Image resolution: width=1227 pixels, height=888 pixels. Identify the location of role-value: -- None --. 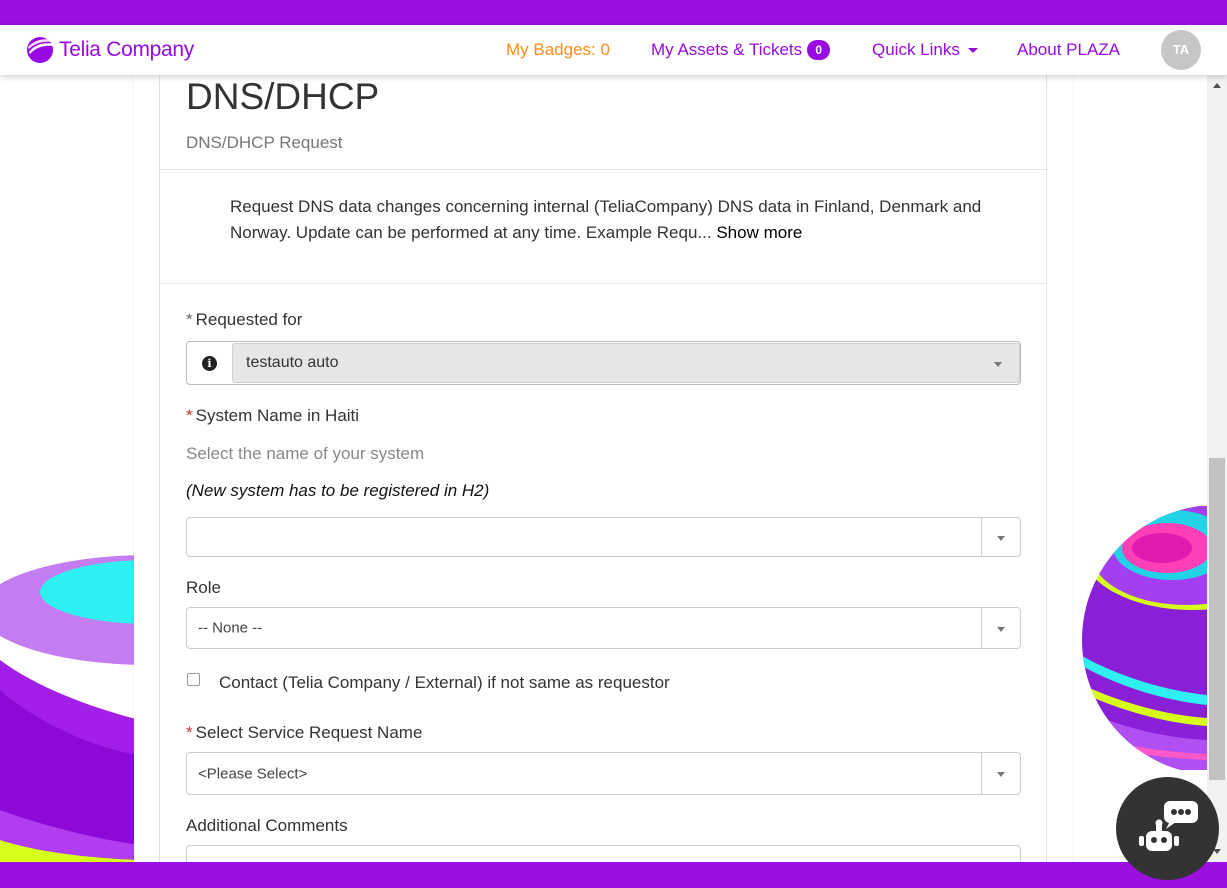
(230, 628).